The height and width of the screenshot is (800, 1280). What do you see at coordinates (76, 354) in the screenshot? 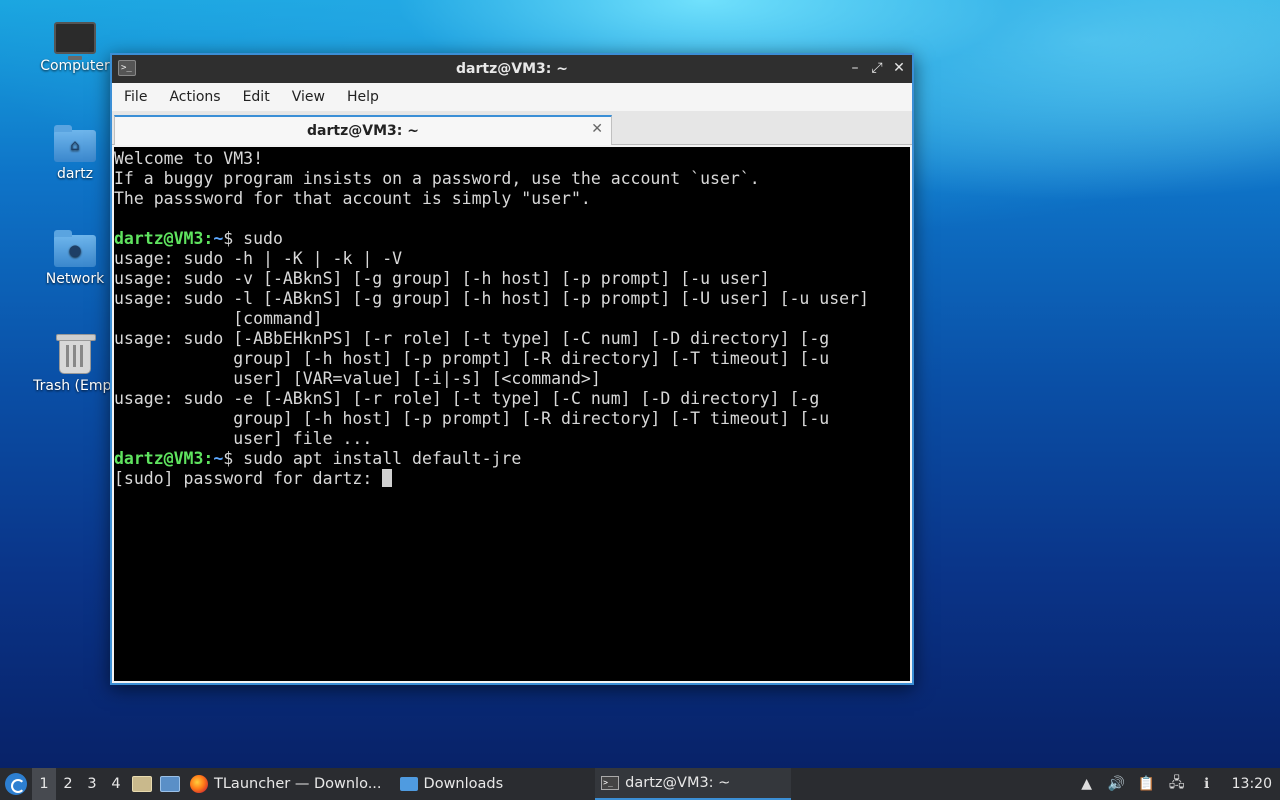
I see `trash-icon` at bounding box center [76, 354].